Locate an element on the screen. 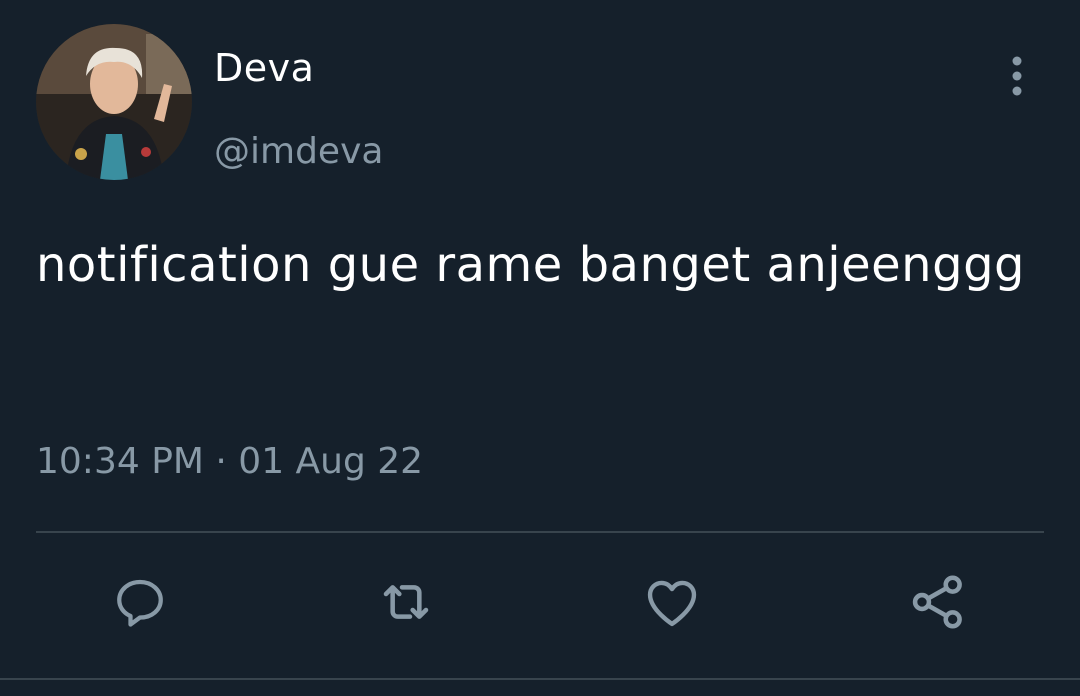 Image resolution: width=1080 pixels, height=696 pixels. heart-icon is located at coordinates (672, 603).